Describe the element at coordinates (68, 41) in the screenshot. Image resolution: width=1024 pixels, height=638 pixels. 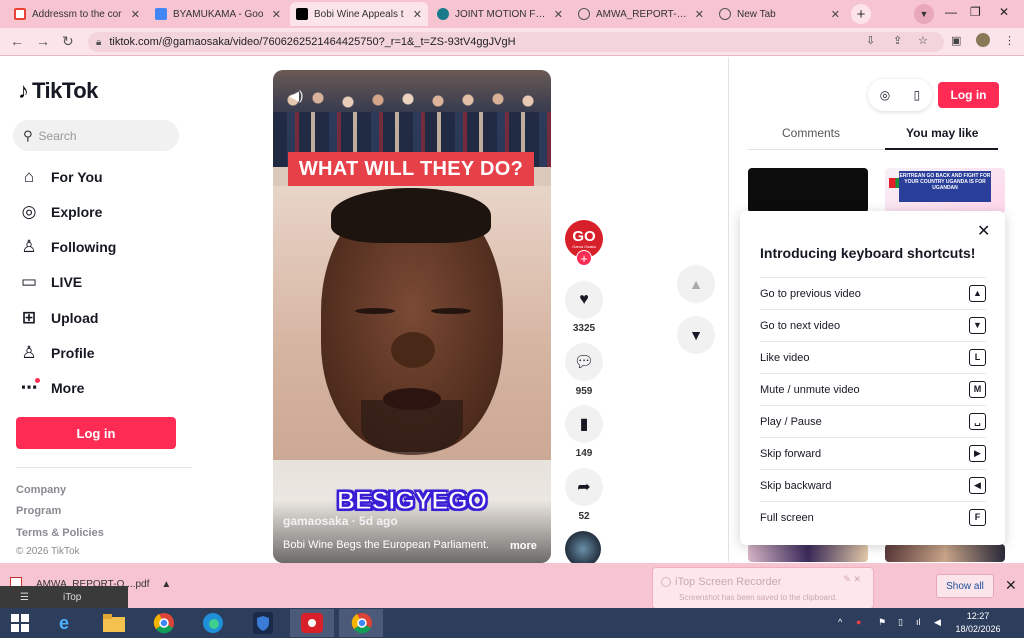
I see `reload-icon: ↻` at that location.